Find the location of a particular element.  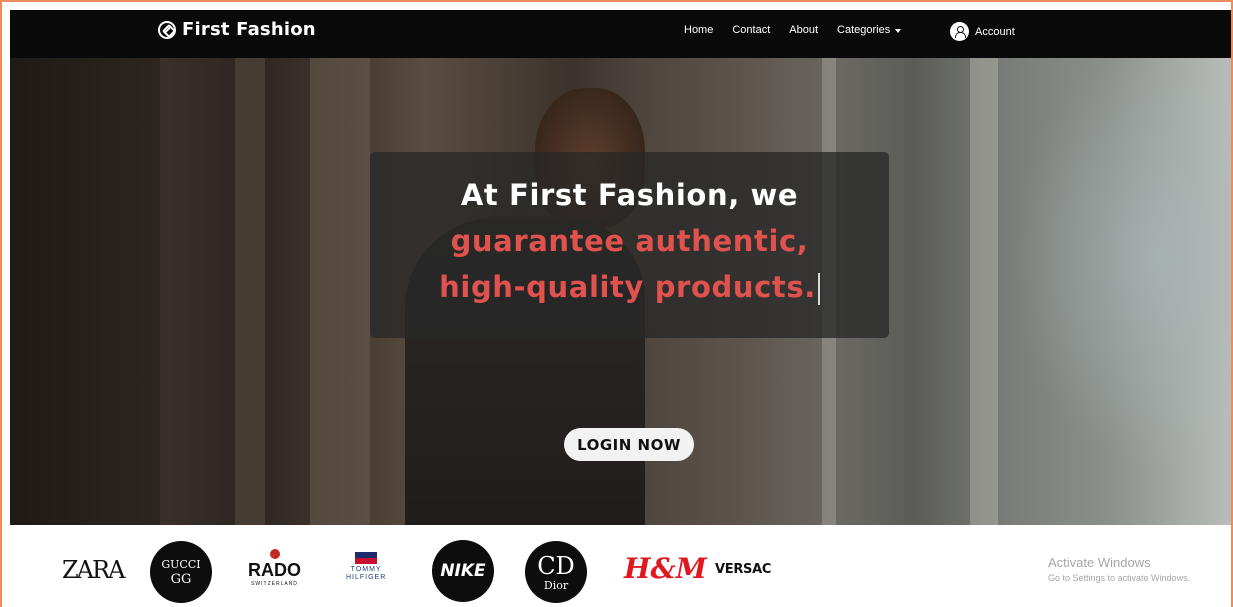

zara-logo: ZARA is located at coordinates (93, 570).